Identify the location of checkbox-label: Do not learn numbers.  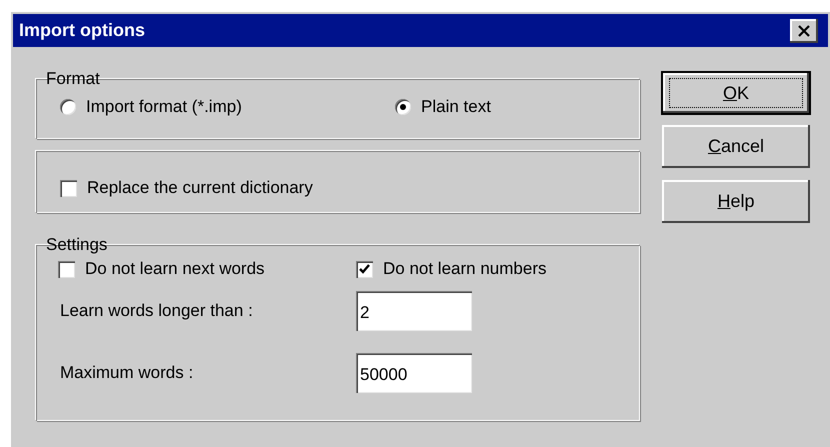
(464, 269).